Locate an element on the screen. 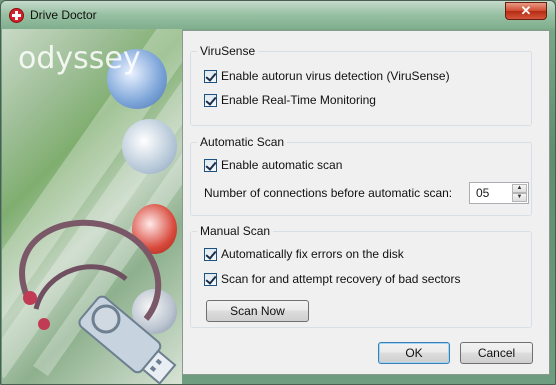 Image resolution: width=556 pixels, height=385 pixels. virusense-legend: ViruSense is located at coordinates (228, 51).